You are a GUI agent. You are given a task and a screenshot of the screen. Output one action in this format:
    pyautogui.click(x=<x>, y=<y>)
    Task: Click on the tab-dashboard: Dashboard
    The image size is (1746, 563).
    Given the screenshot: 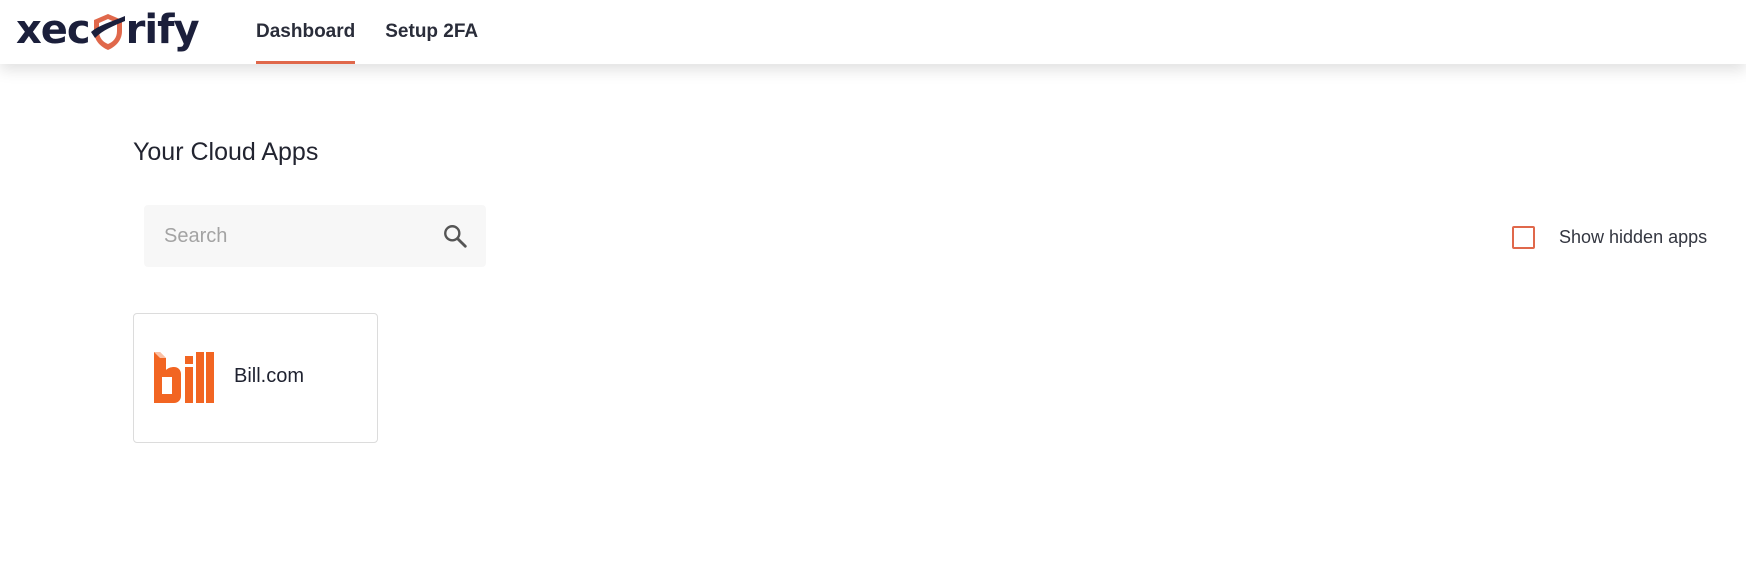 What is the action you would take?
    pyautogui.click(x=306, y=32)
    